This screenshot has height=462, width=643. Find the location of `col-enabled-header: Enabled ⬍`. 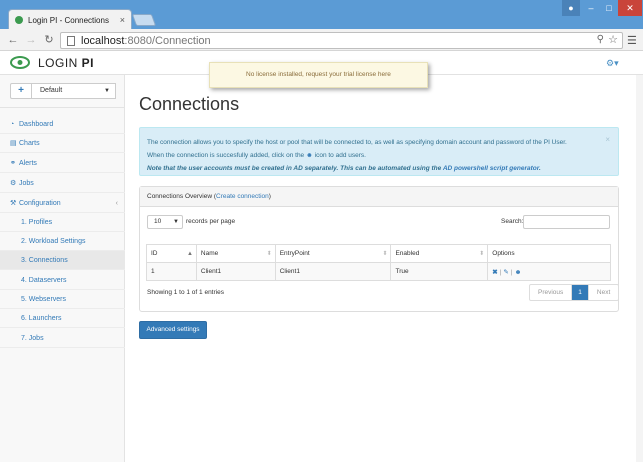

col-enabled-header: Enabled ⬍ is located at coordinates (439, 253).